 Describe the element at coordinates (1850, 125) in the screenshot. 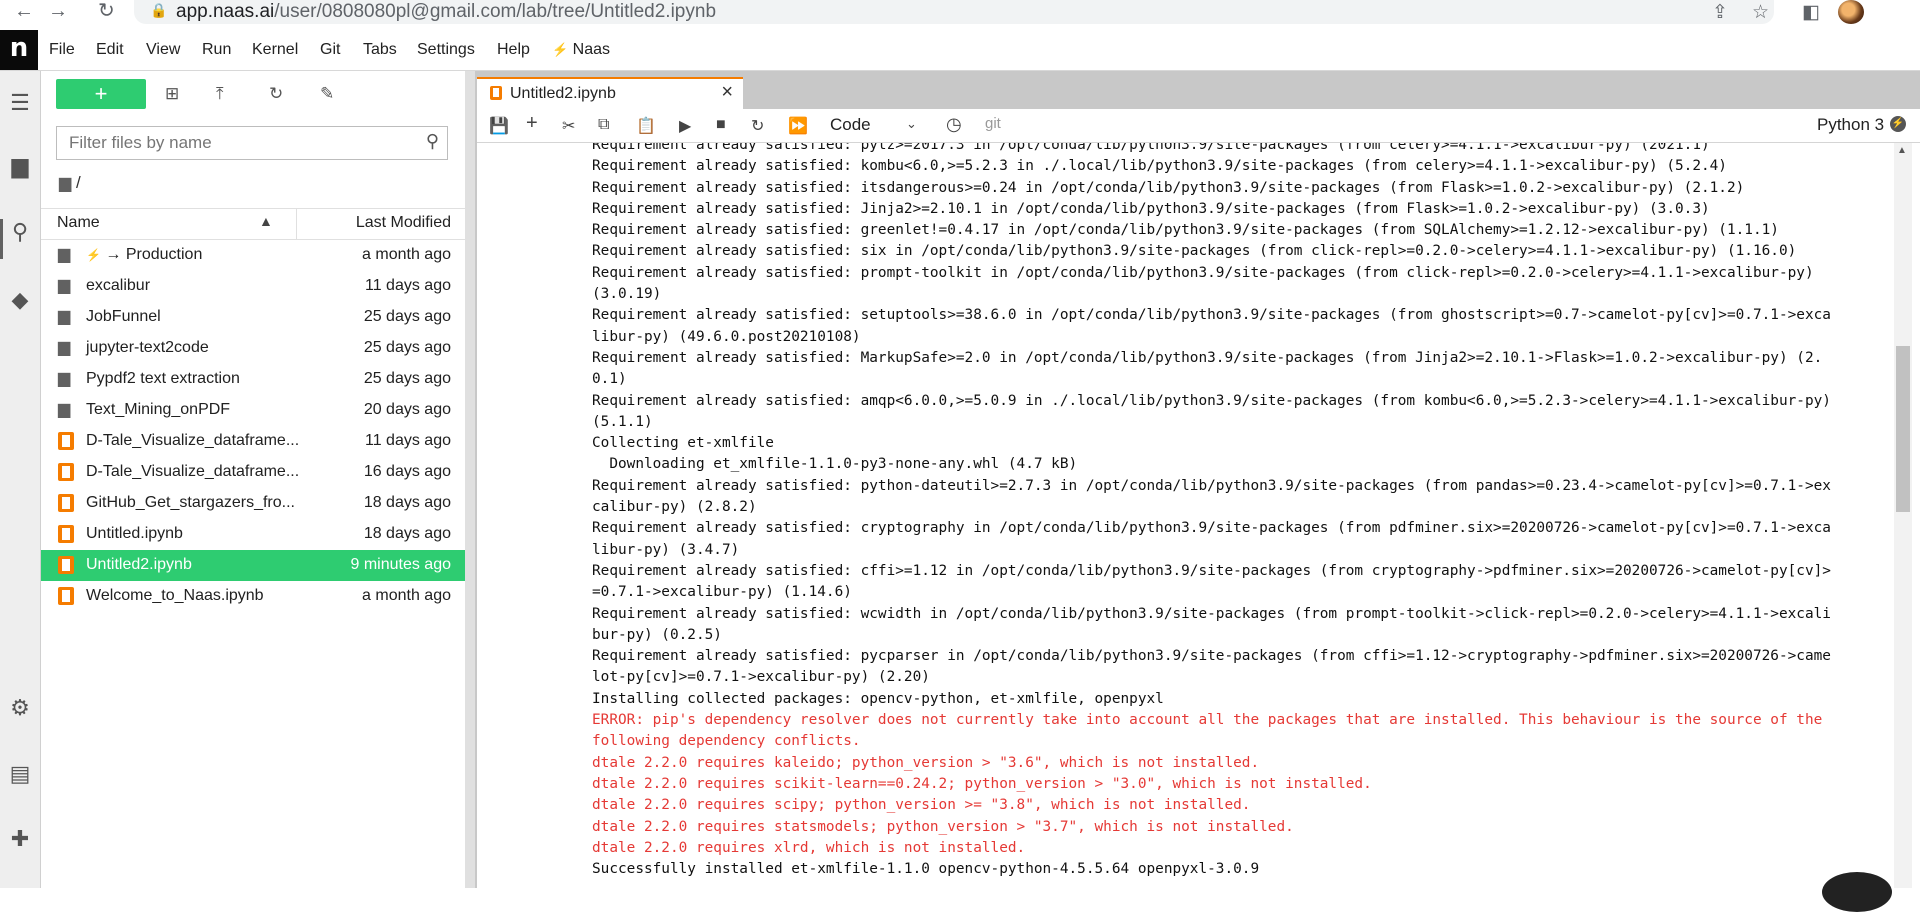

I see `kernel-name: Python 3` at that location.